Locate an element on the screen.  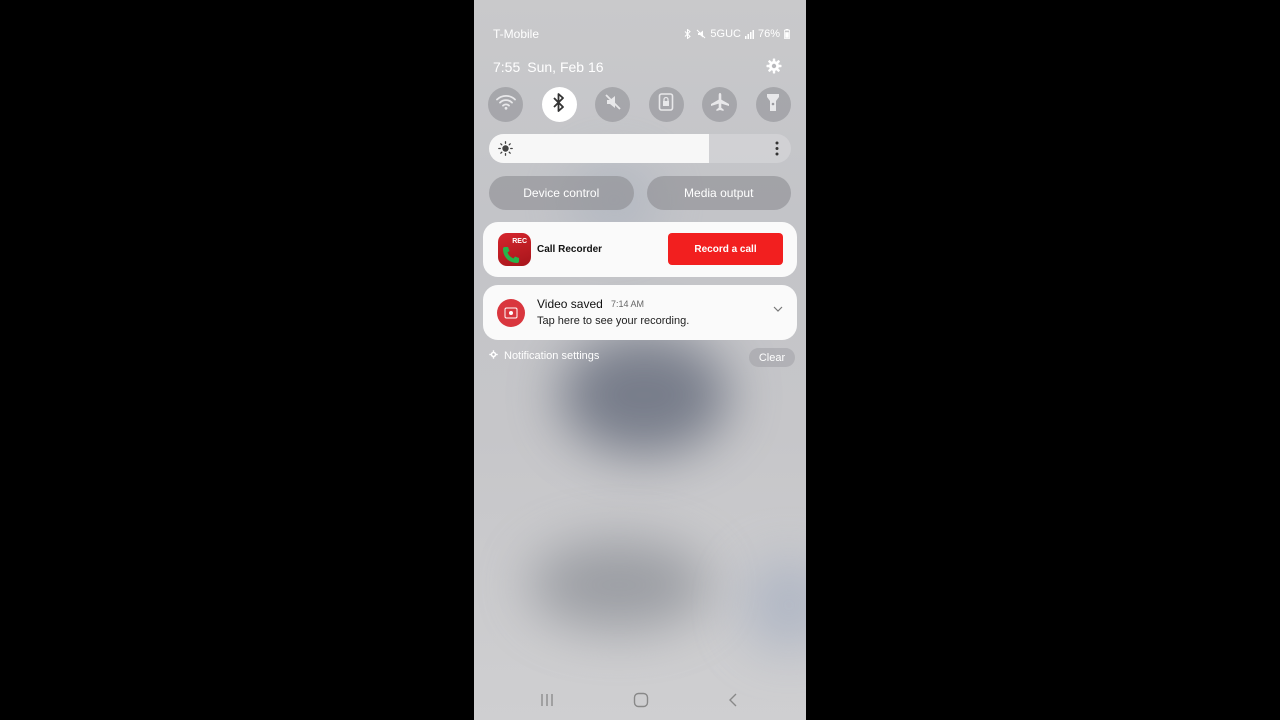
notification-settings-label: Notification settings is located at coordinates (552, 356).